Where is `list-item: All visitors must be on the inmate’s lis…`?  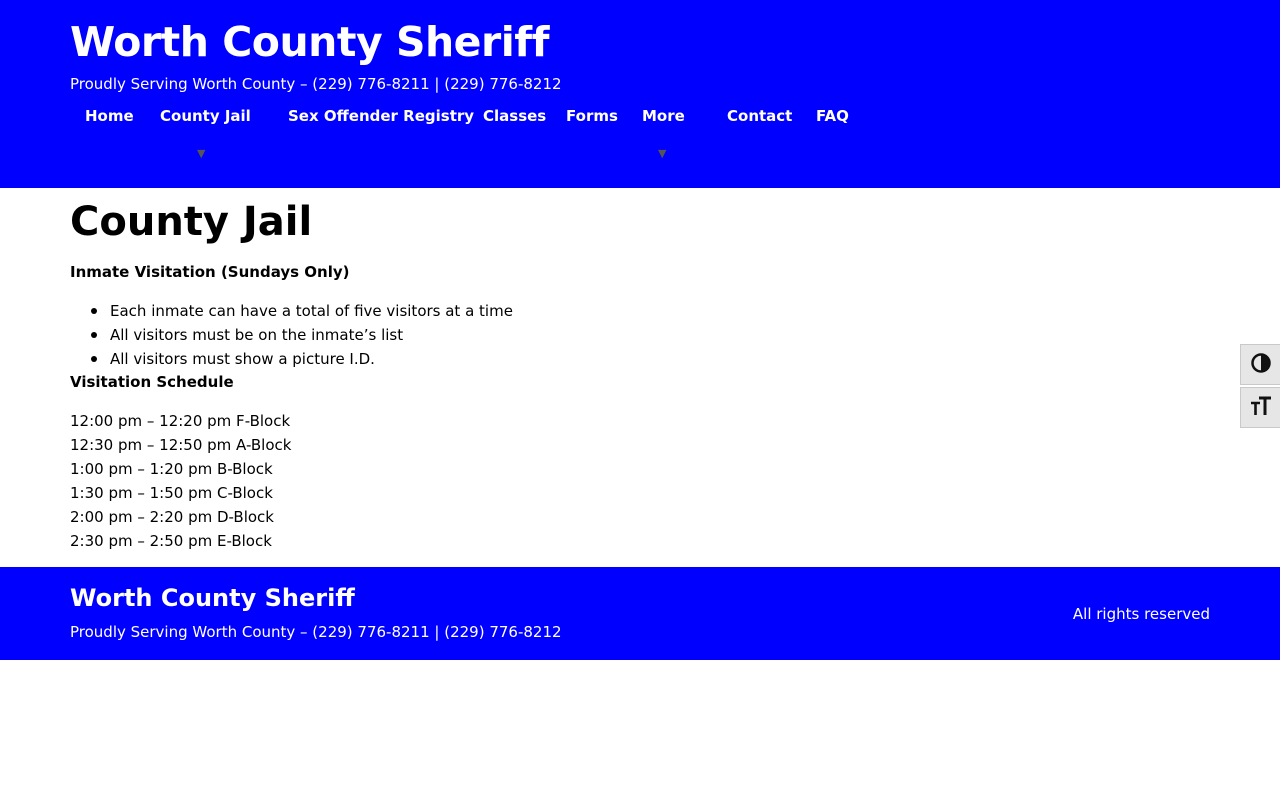
list-item: All visitors must be on the inmate’s lis… is located at coordinates (291, 335).